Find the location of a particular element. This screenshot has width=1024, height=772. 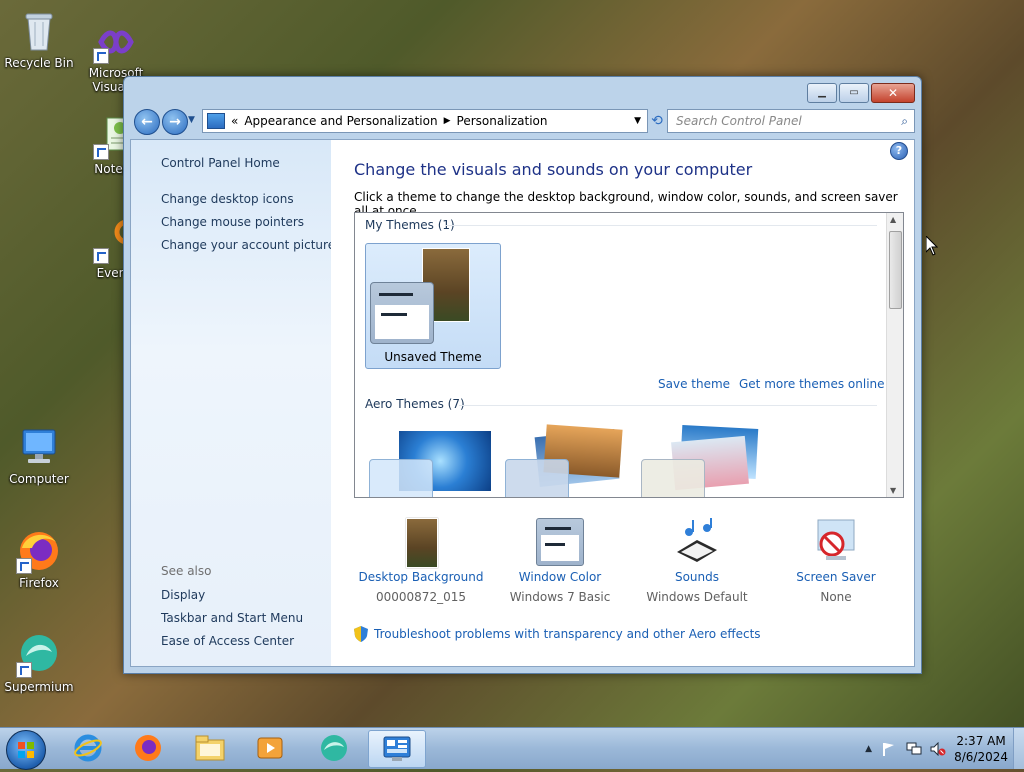

scroll-up-icon: ▲ is located at coordinates (893, 219).